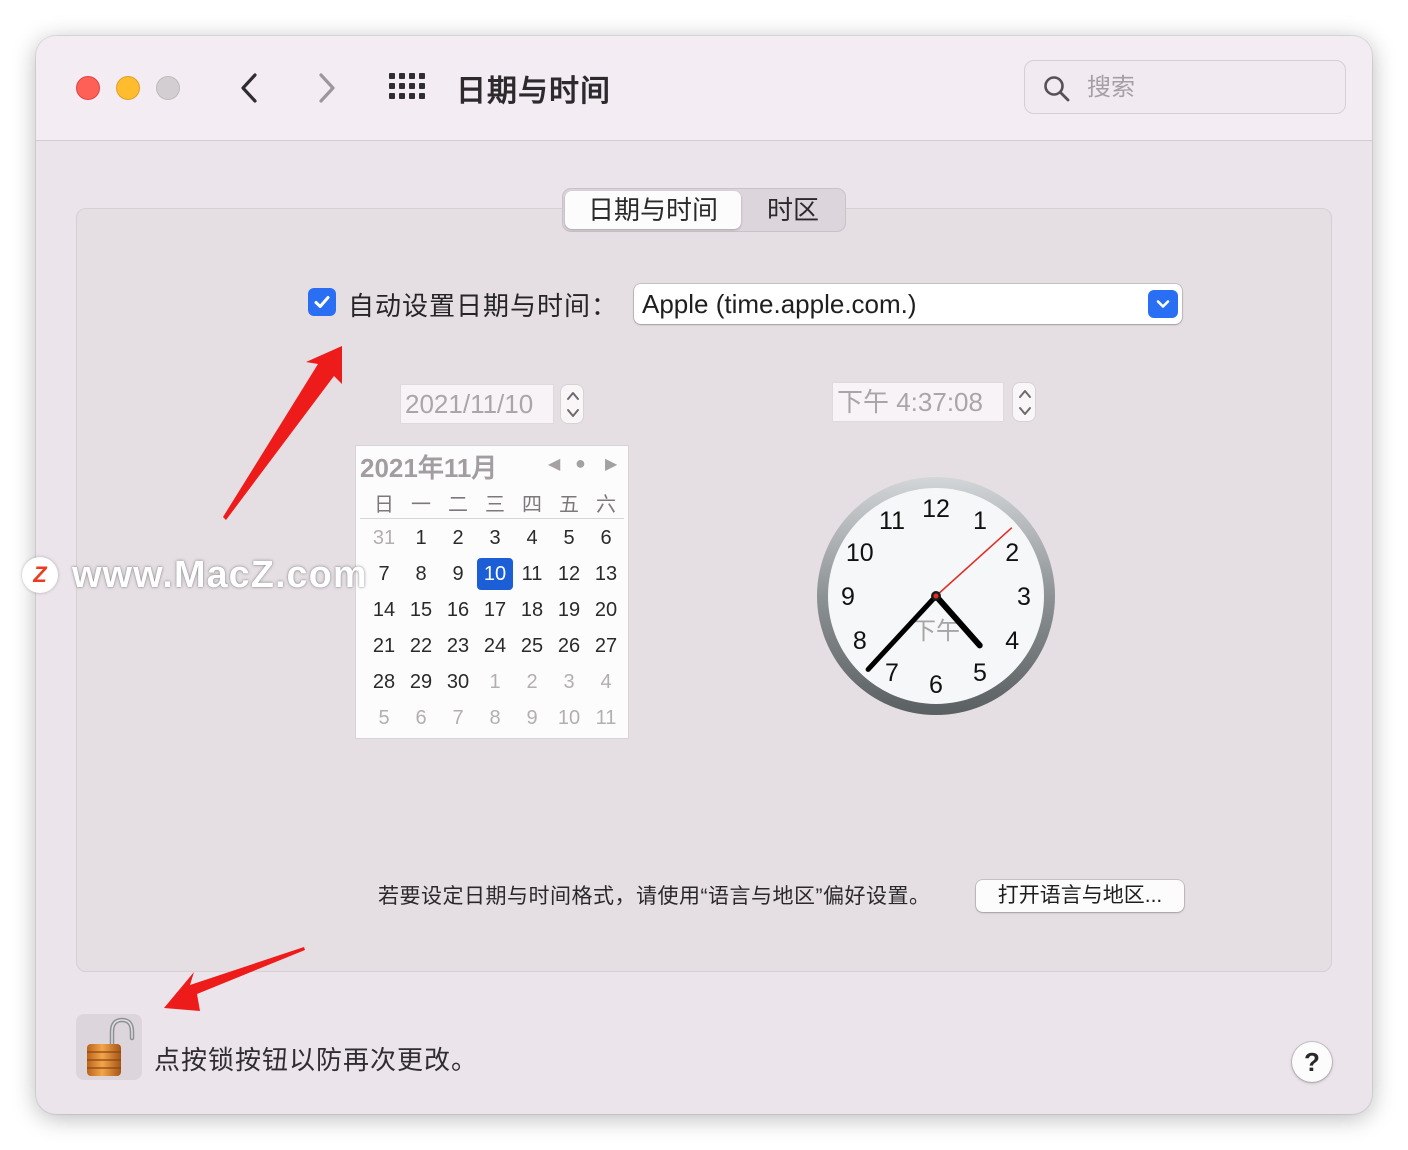 The width and height of the screenshot is (1408, 1150). What do you see at coordinates (572, 404) in the screenshot?
I see `date-stepper` at bounding box center [572, 404].